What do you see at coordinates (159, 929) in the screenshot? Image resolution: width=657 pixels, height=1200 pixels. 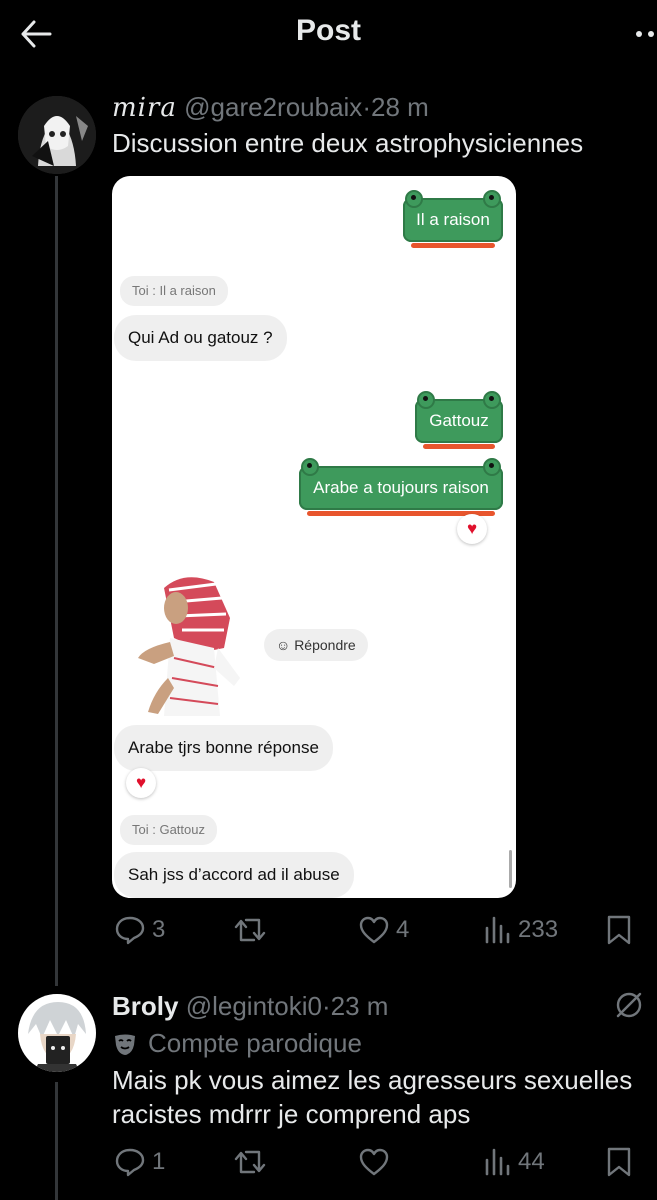 I see `reply-count: 3` at bounding box center [159, 929].